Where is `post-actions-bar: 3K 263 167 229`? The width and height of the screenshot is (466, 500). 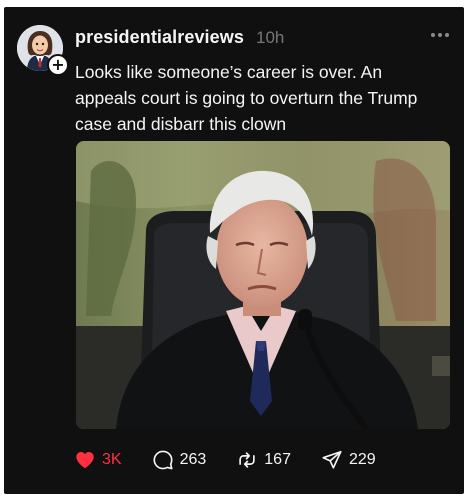
post-actions-bar: 3K 263 167 229 is located at coordinates (240, 460).